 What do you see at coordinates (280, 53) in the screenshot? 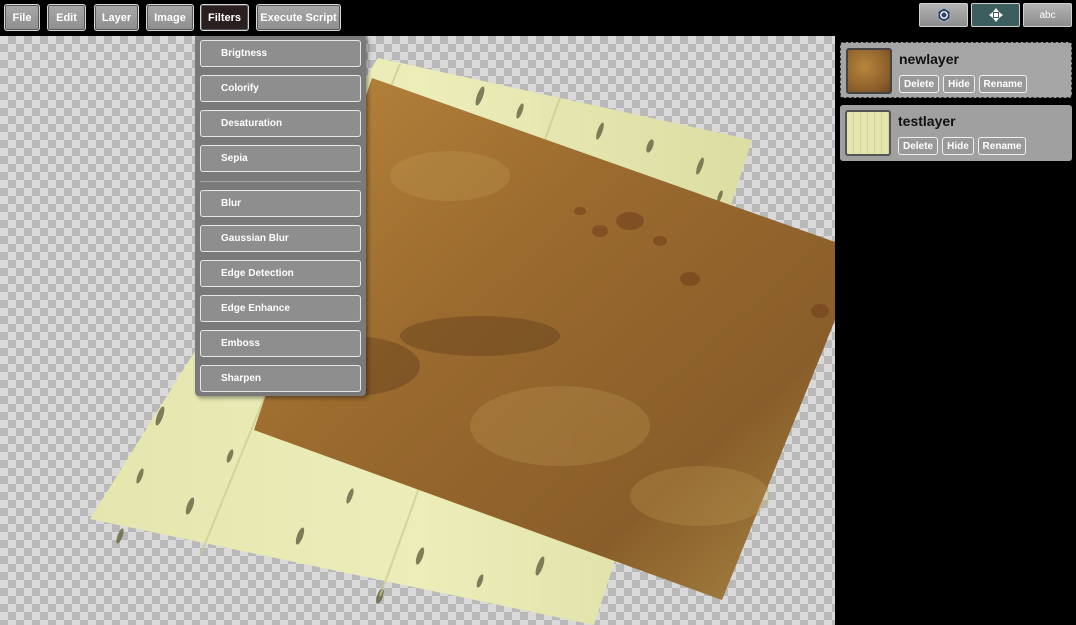
I see `filter-item-brightness: Brigtness` at bounding box center [280, 53].